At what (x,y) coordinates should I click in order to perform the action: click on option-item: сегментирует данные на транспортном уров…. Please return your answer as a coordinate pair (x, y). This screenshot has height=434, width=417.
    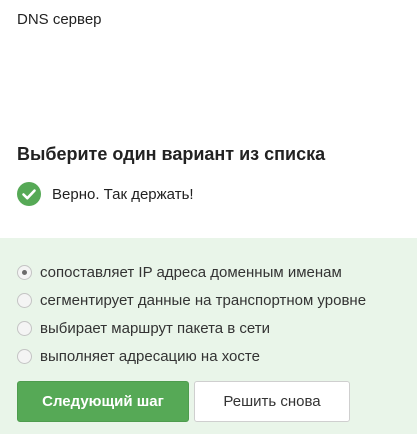
    Looking at the image, I should click on (191, 300).